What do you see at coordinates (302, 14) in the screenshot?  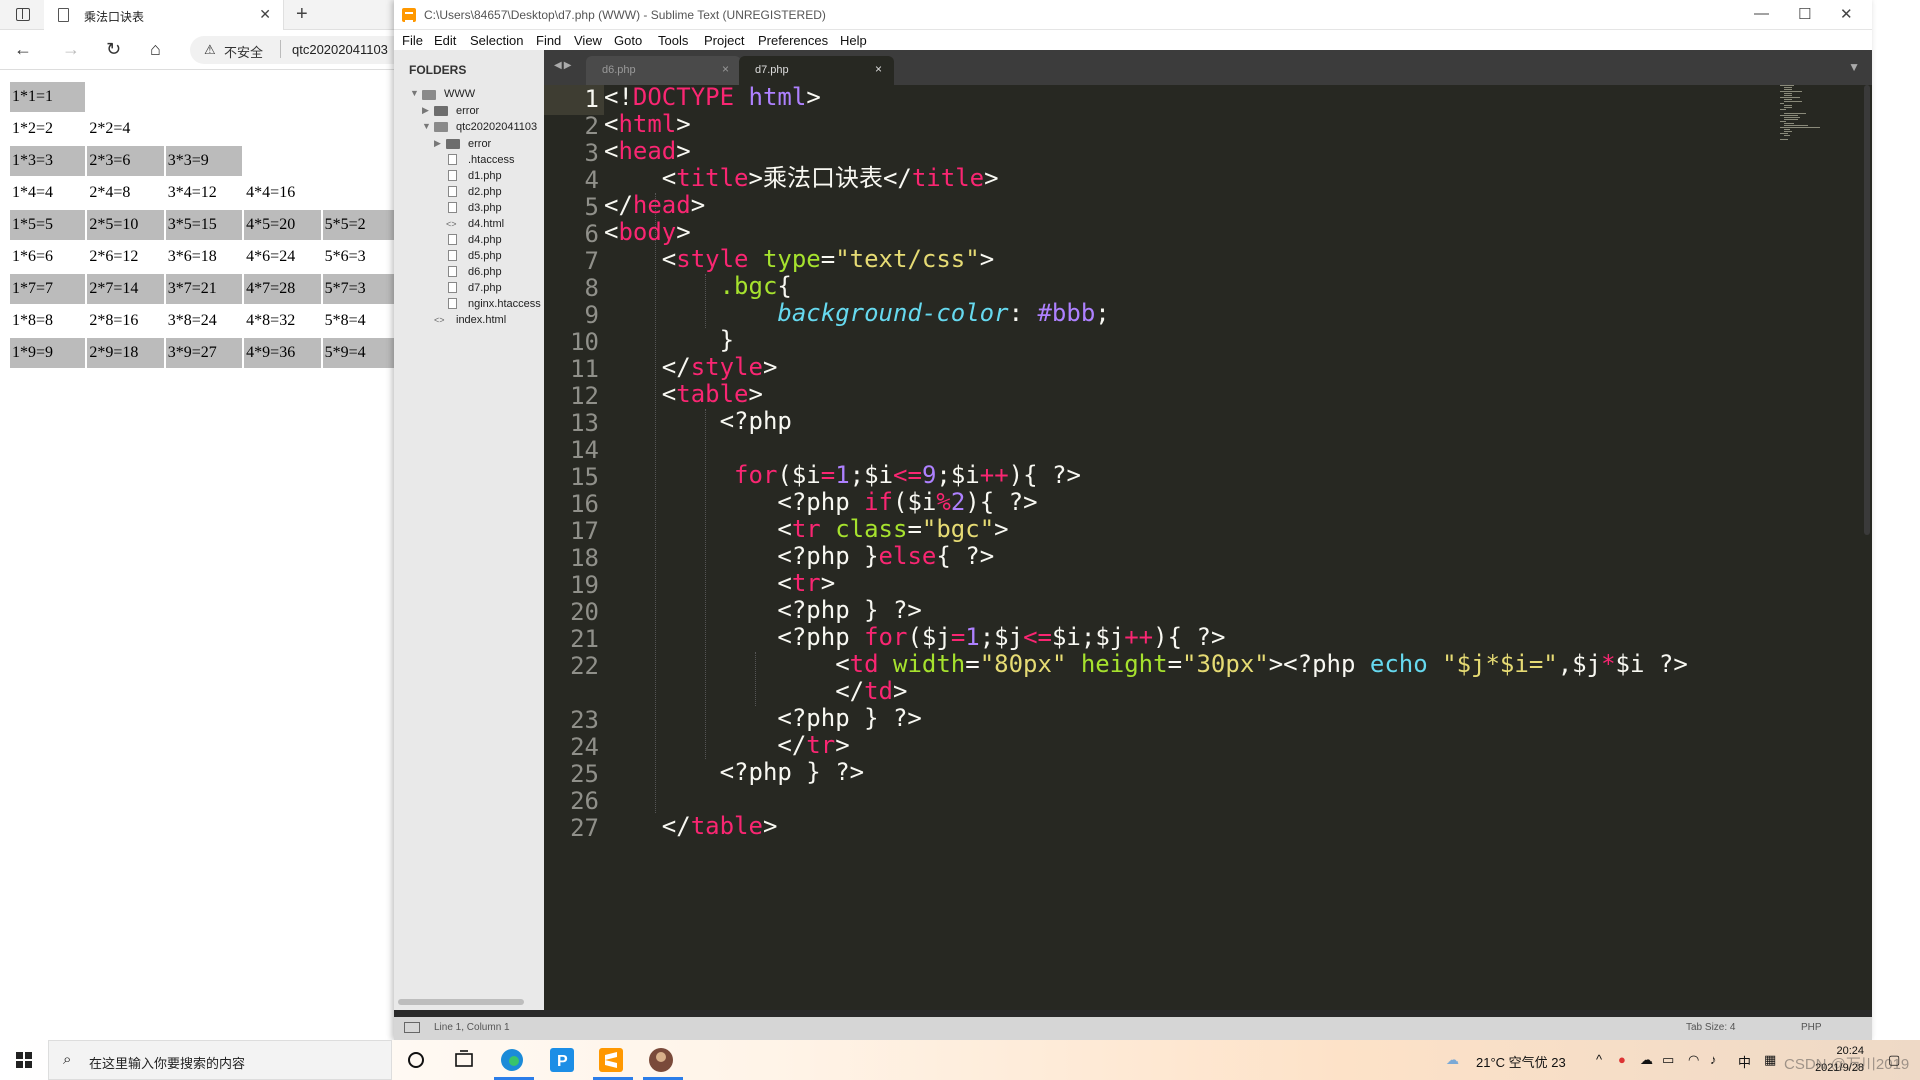 I see `new-tab-button: +` at bounding box center [302, 14].